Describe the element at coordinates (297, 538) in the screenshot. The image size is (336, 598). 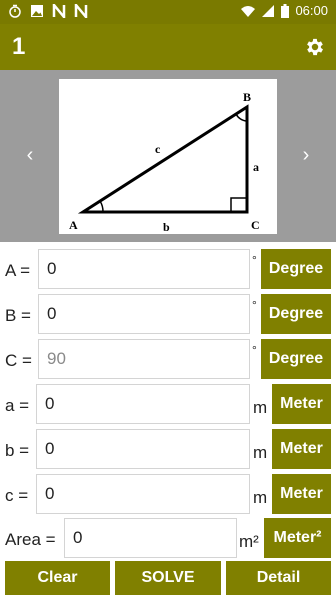
I see `area-unit-button: Meter²` at that location.